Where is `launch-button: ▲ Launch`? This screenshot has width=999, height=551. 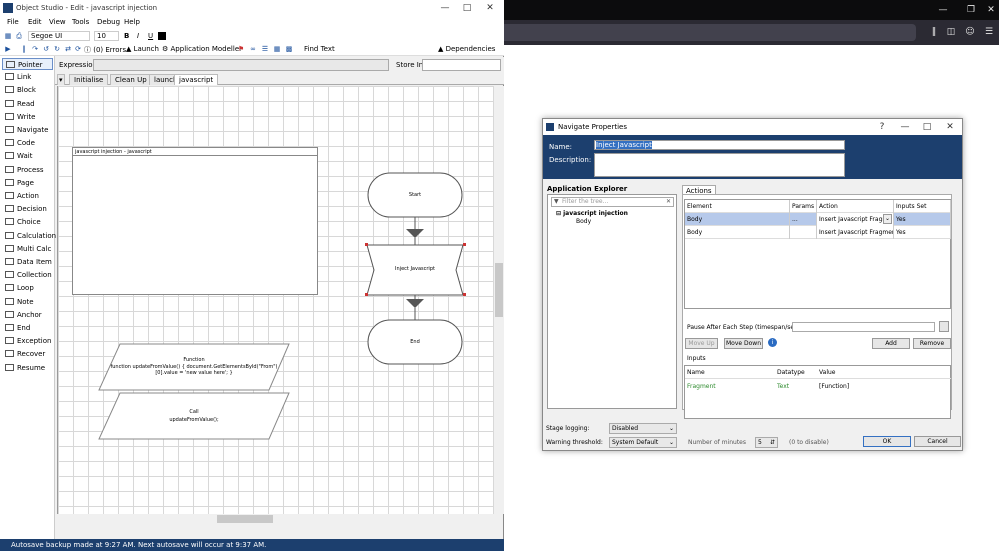 launch-button: ▲ Launch is located at coordinates (142, 49).